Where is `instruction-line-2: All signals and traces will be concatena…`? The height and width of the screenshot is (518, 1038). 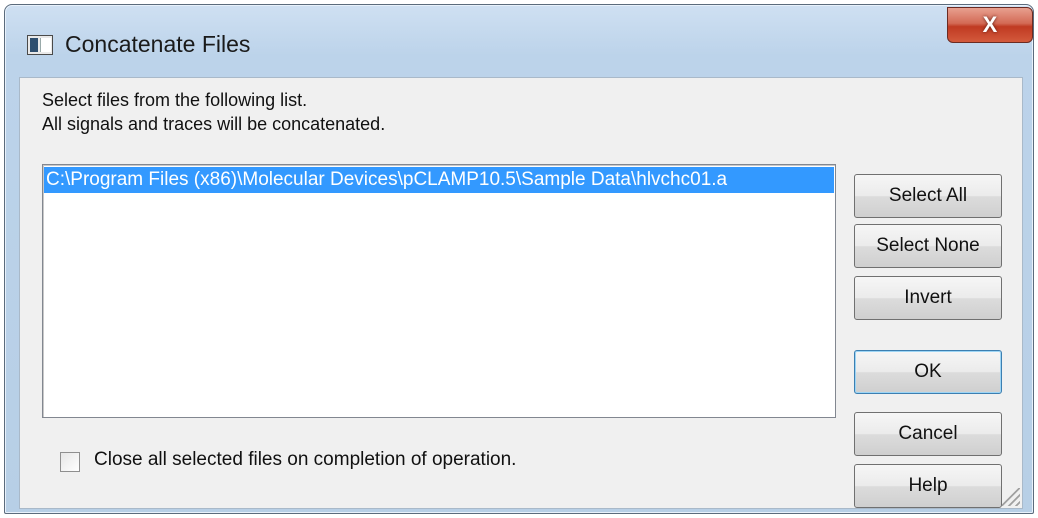 instruction-line-2: All signals and traces will be concatena… is located at coordinates (214, 124).